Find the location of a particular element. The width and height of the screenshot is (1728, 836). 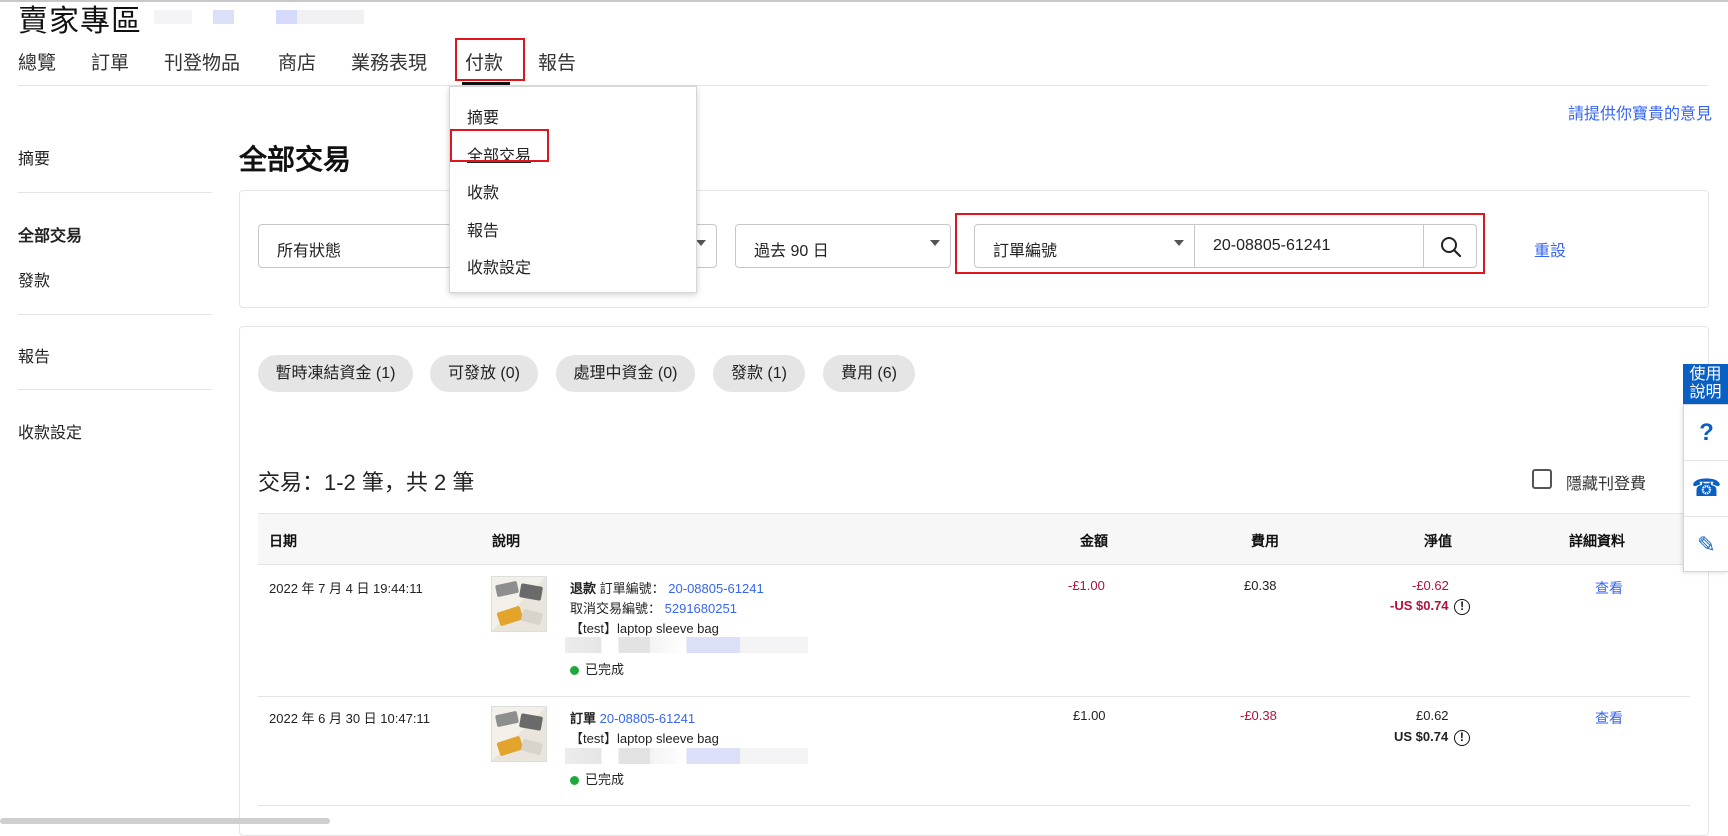

feedback-link: 請提供你寶貴的意見 is located at coordinates (1640, 112).